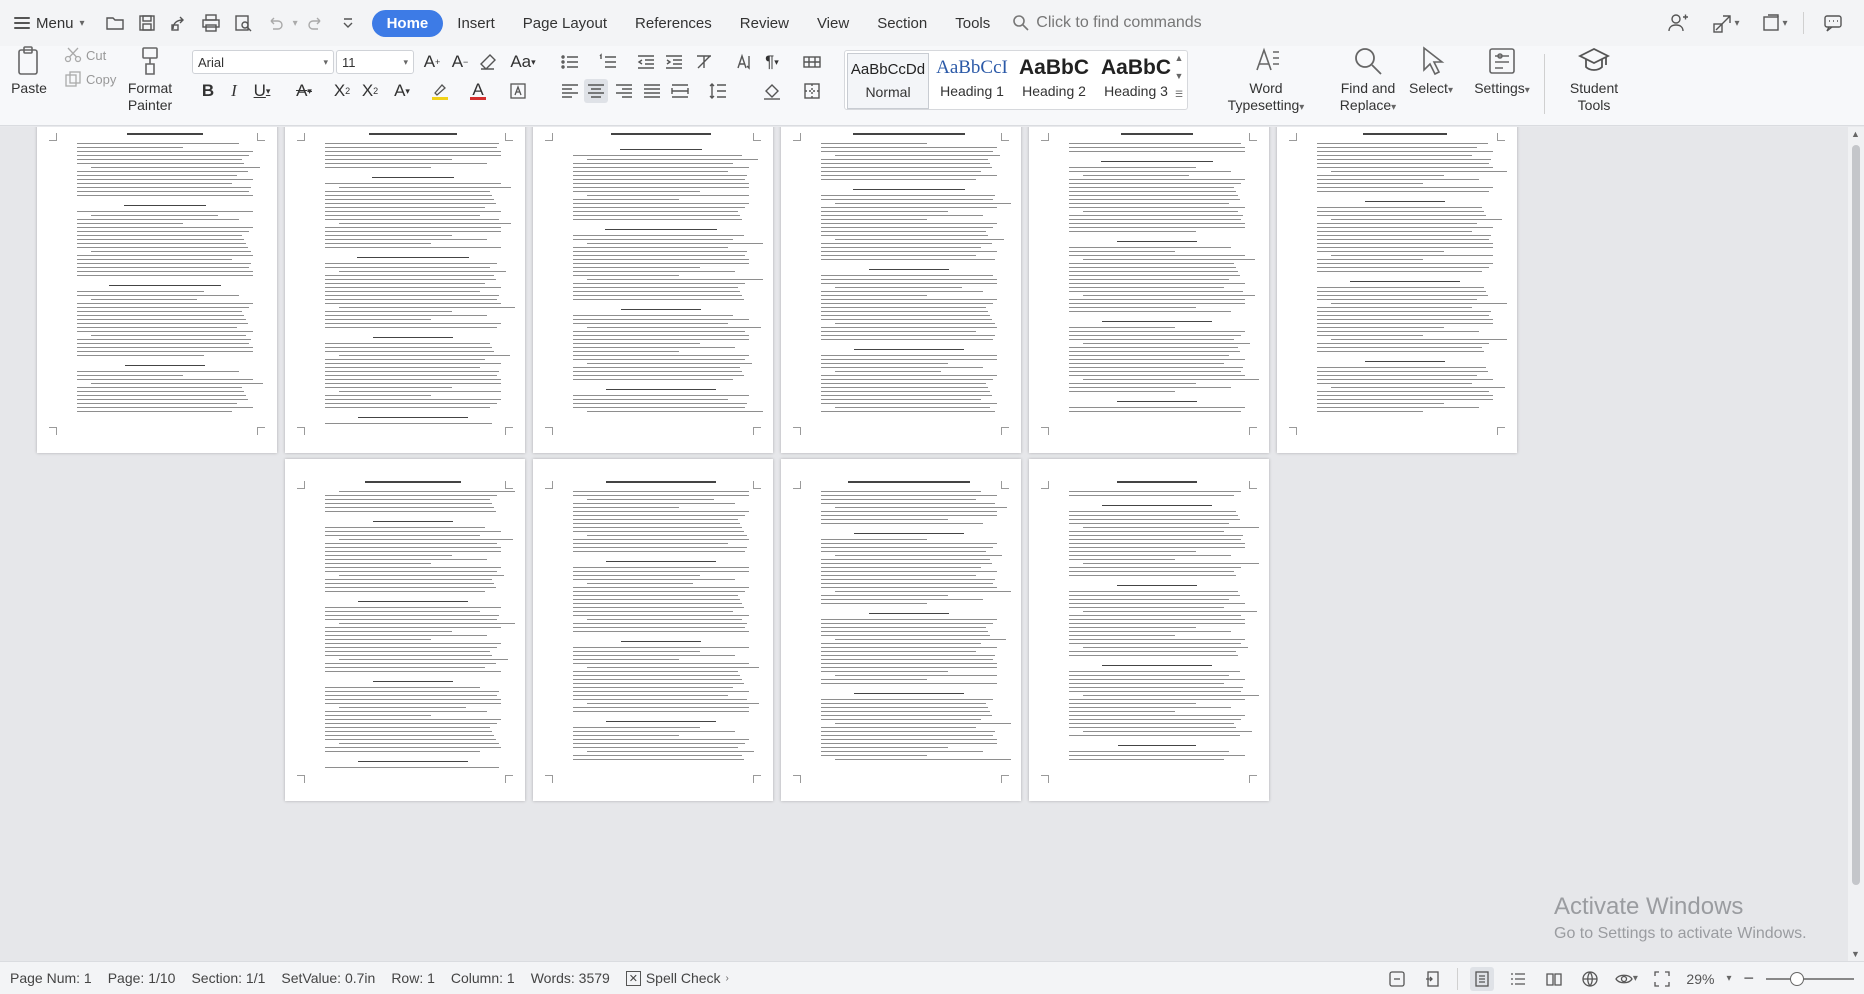  Describe the element at coordinates (1855, 954) in the screenshot. I see `scroll-down-icon: ▼` at that location.